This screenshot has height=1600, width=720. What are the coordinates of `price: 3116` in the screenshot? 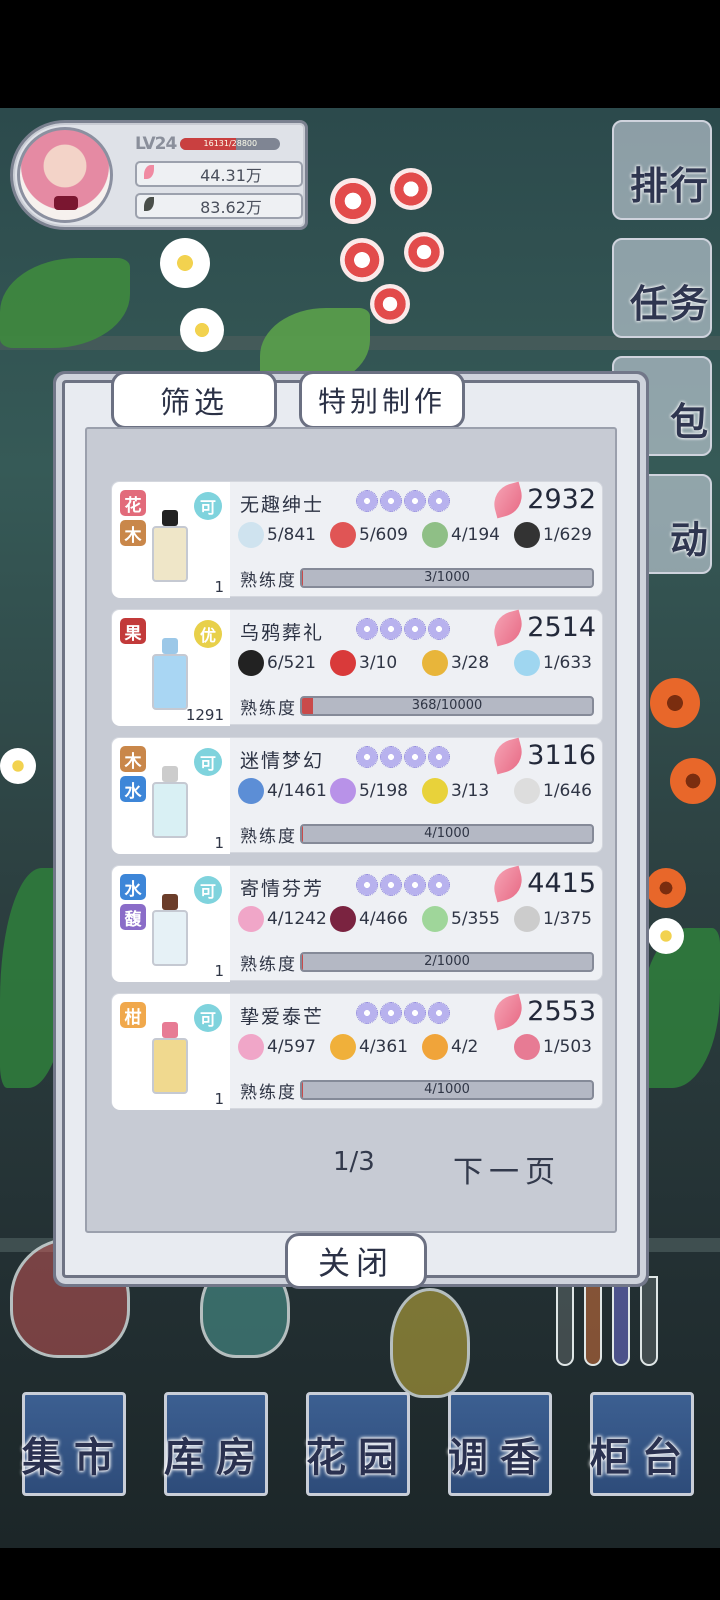 It's located at (542, 755).